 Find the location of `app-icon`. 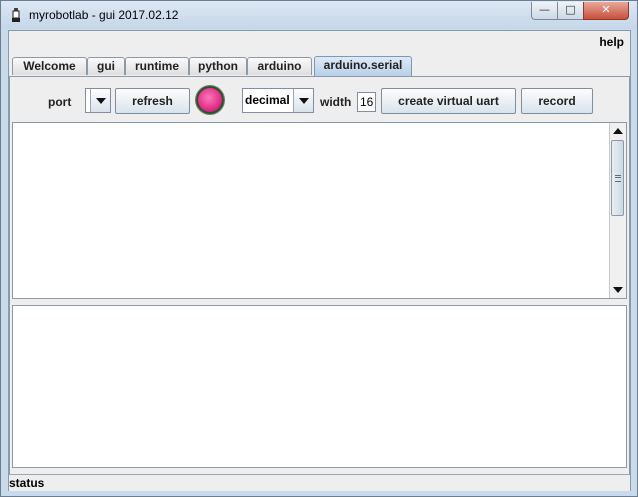

app-icon is located at coordinates (16, 15).